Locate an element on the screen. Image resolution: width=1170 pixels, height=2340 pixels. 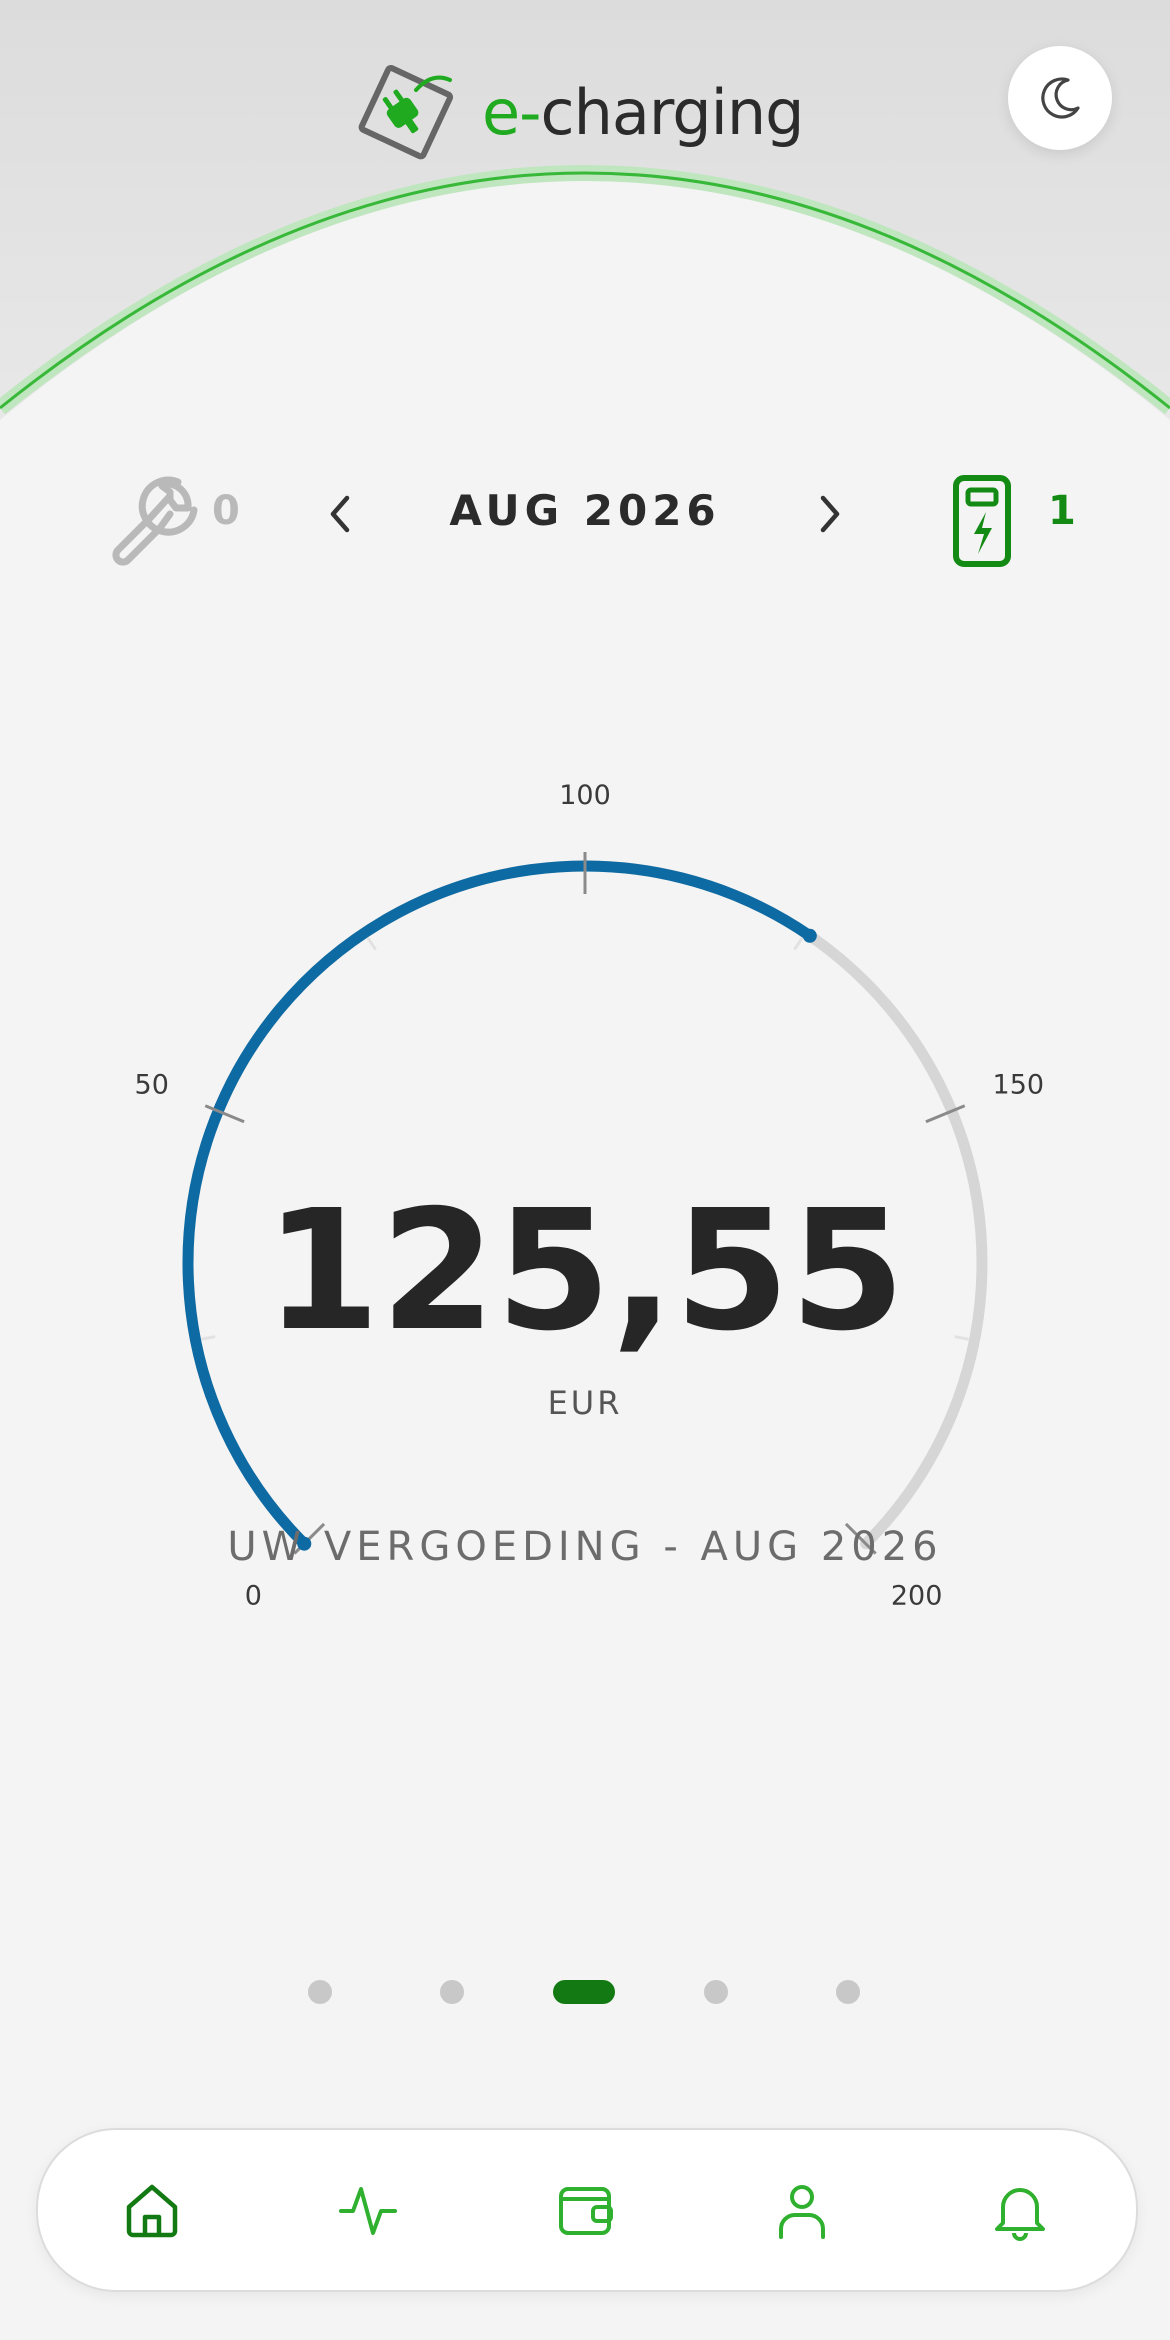
gauge-tick-label: 50 is located at coordinates (152, 1085).